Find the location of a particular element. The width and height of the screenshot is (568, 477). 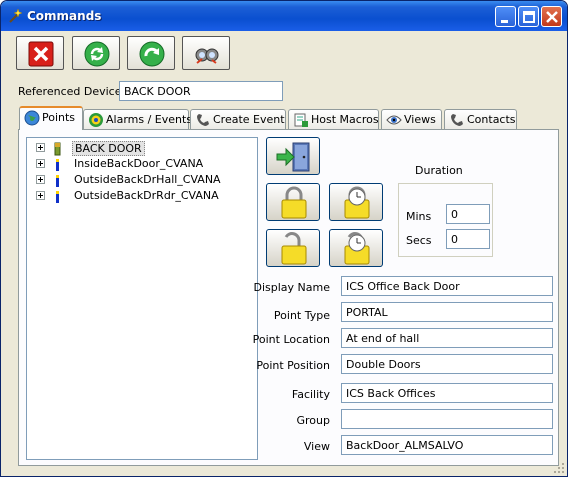

timed-unlock-button is located at coordinates (356, 248).